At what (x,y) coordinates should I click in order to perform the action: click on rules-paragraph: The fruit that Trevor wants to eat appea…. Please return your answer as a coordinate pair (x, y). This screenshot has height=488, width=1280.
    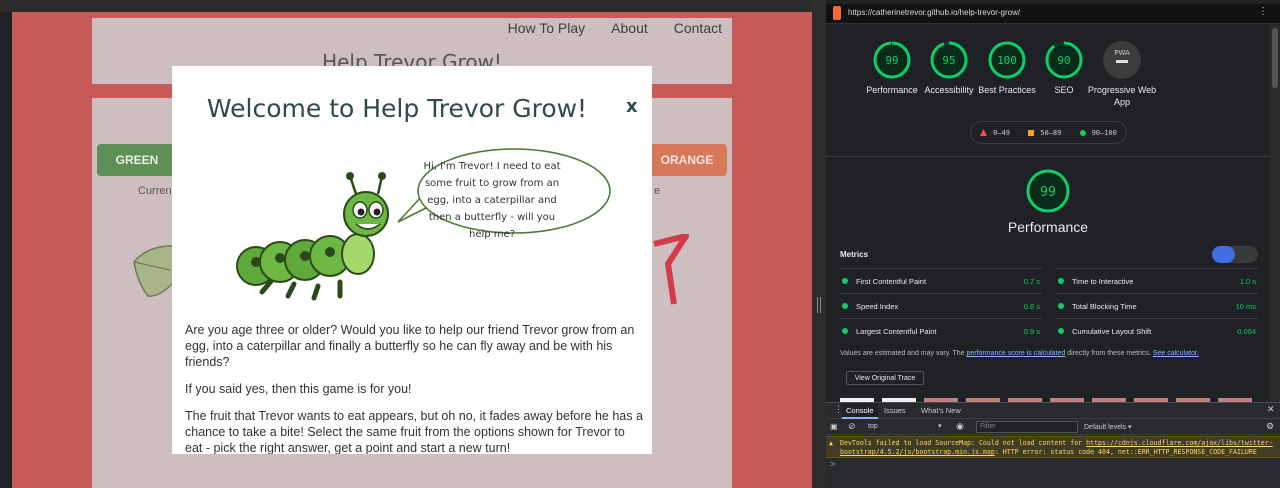
    Looking at the image, I should click on (414, 431).